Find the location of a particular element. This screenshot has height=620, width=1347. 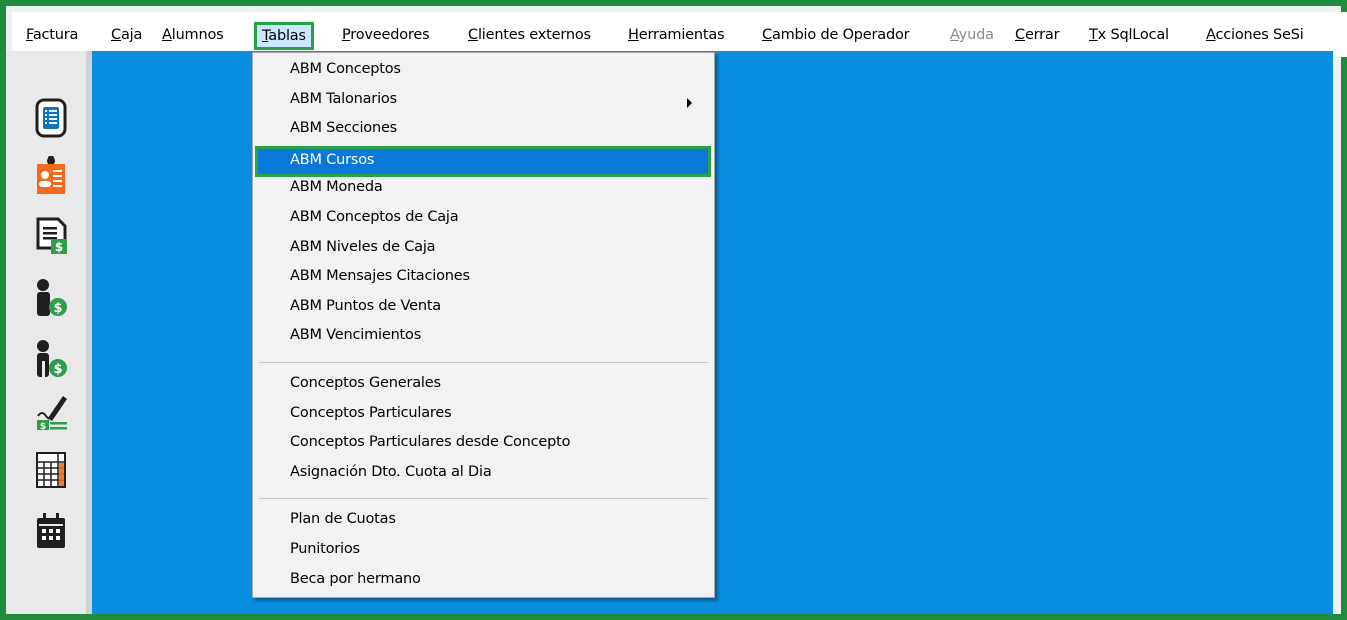

menu-accesskey: H is located at coordinates (633, 35).